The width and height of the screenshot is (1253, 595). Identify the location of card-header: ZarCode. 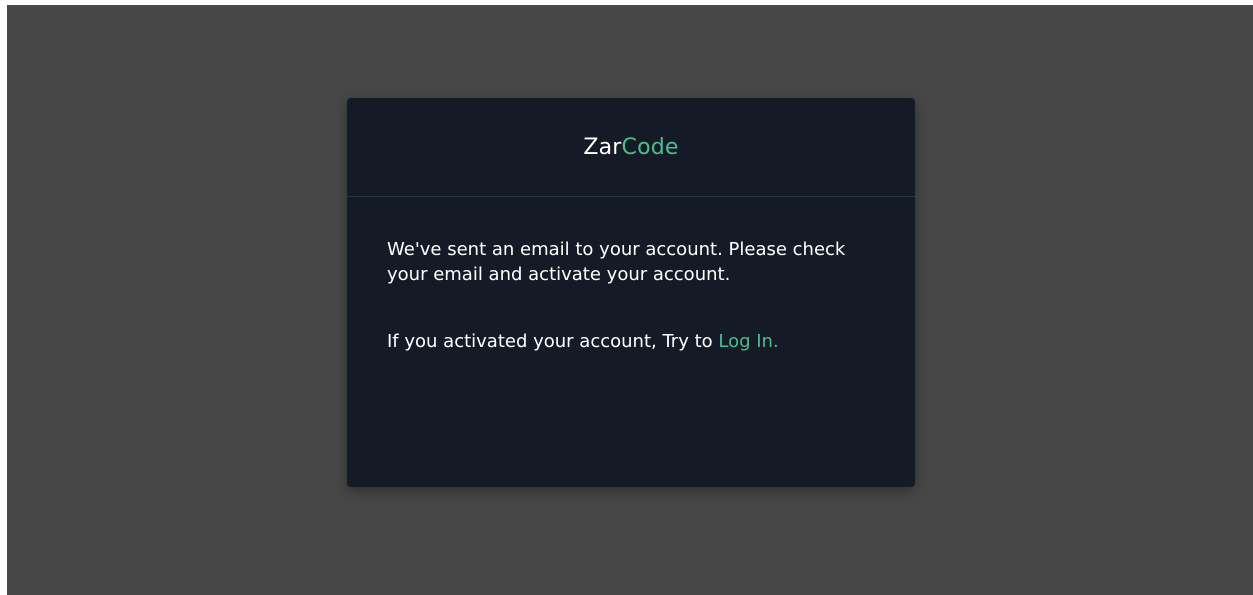
(631, 147).